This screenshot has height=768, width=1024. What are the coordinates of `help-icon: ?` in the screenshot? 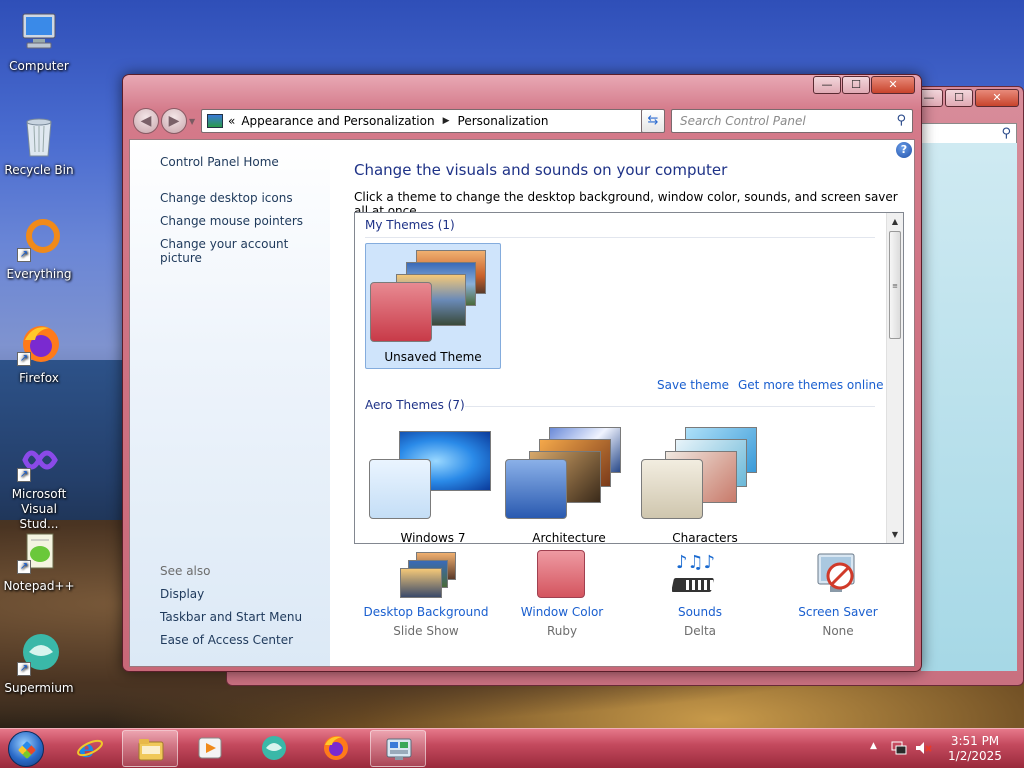 It's located at (904, 150).